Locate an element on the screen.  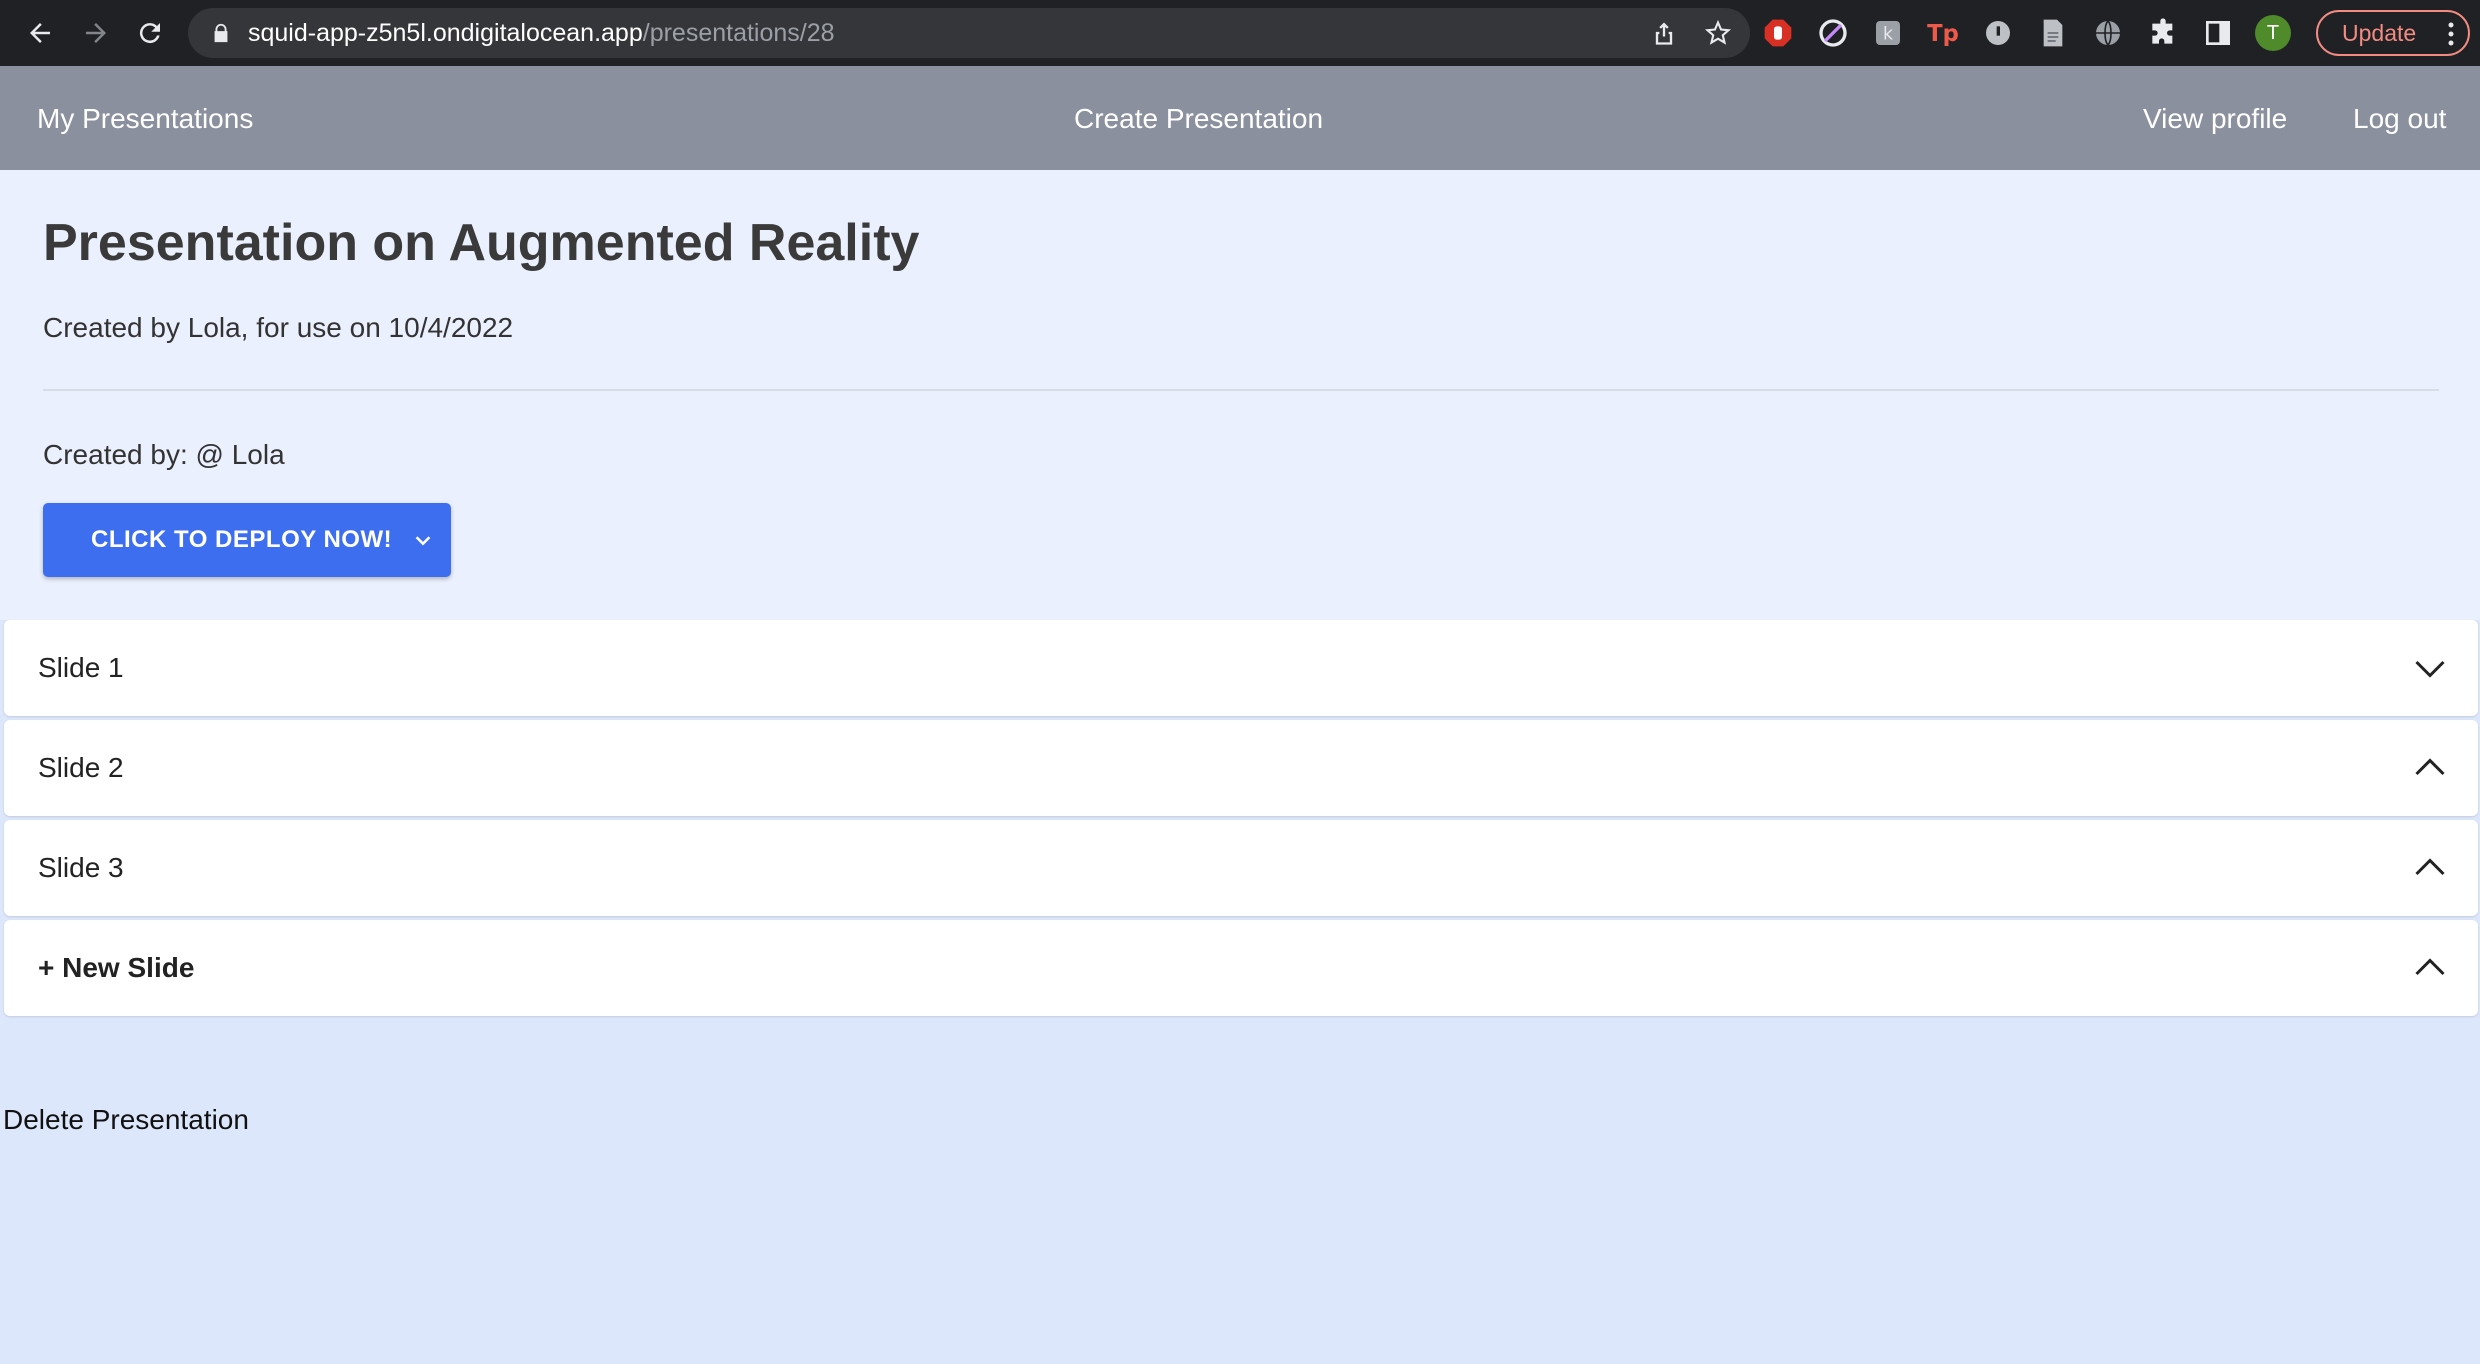
update-button: Update is located at coordinates (2393, 33).